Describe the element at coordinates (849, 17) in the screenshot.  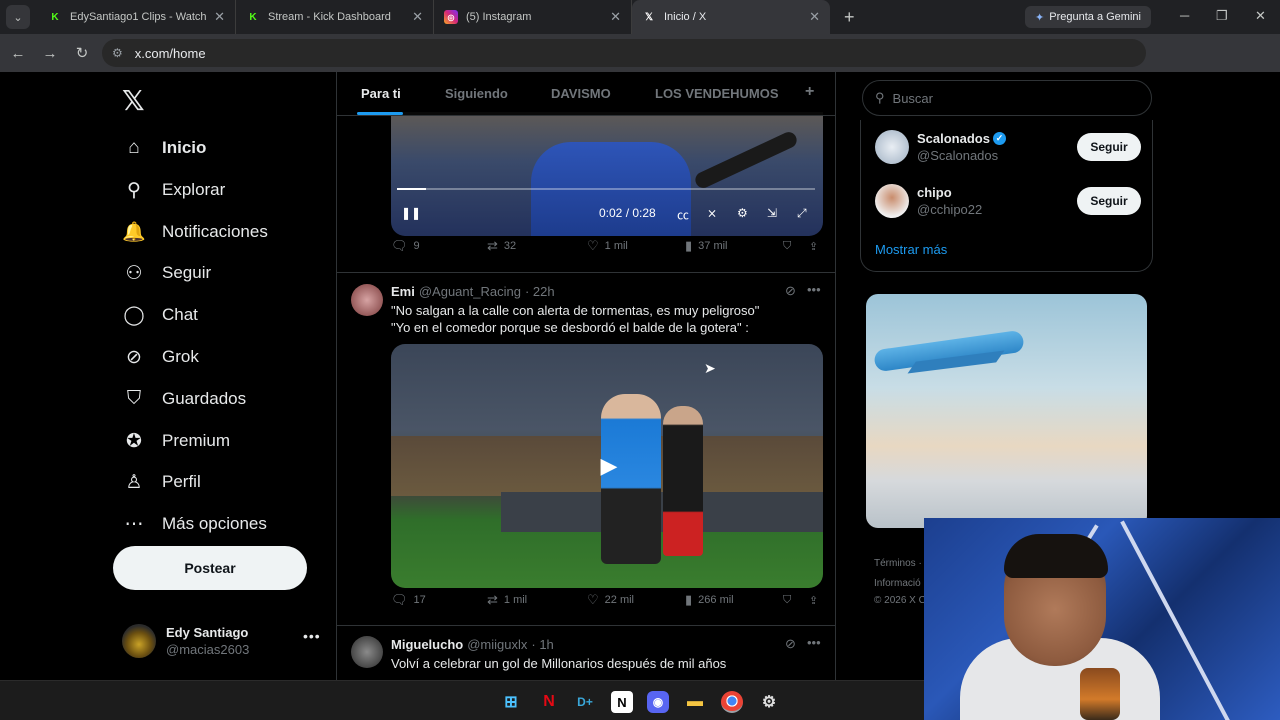
I see `new-tab-button: +` at that location.